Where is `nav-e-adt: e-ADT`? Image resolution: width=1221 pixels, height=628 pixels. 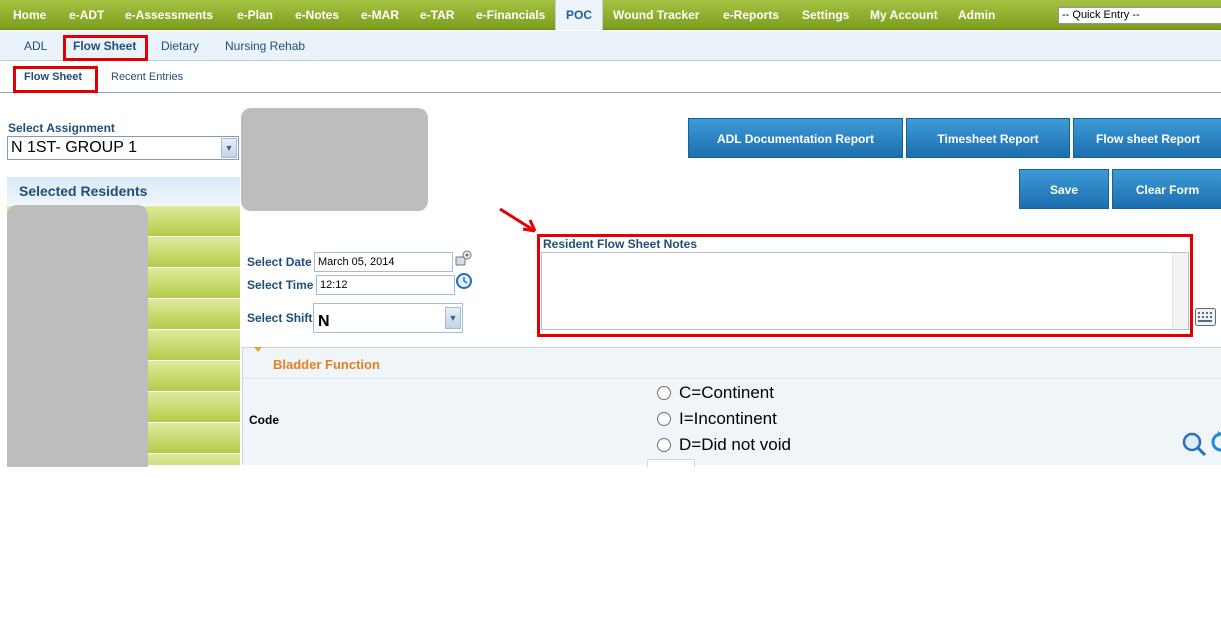 nav-e-adt: e-ADT is located at coordinates (86, 15).